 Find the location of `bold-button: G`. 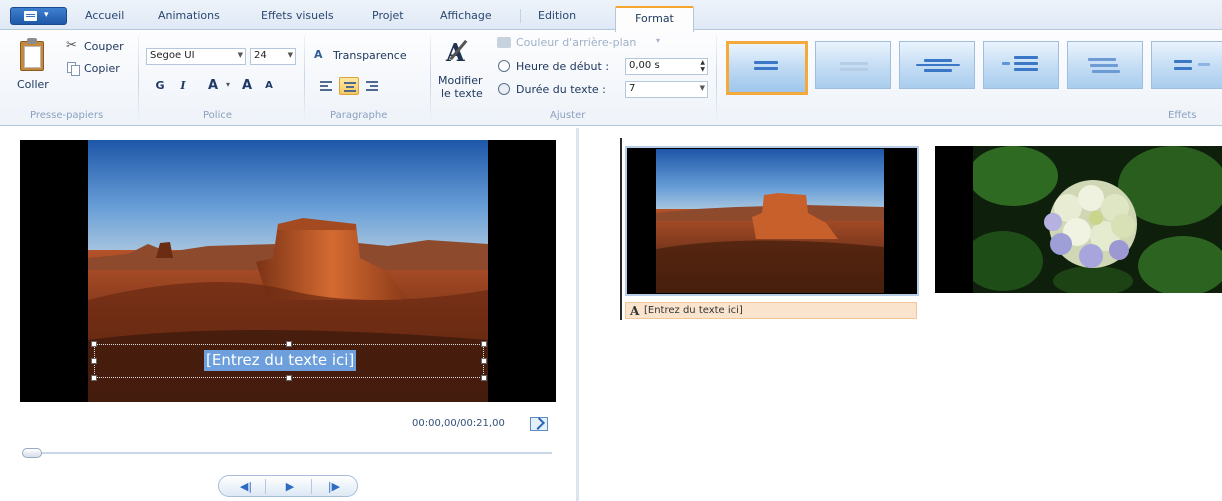

bold-button: G is located at coordinates (160, 86).